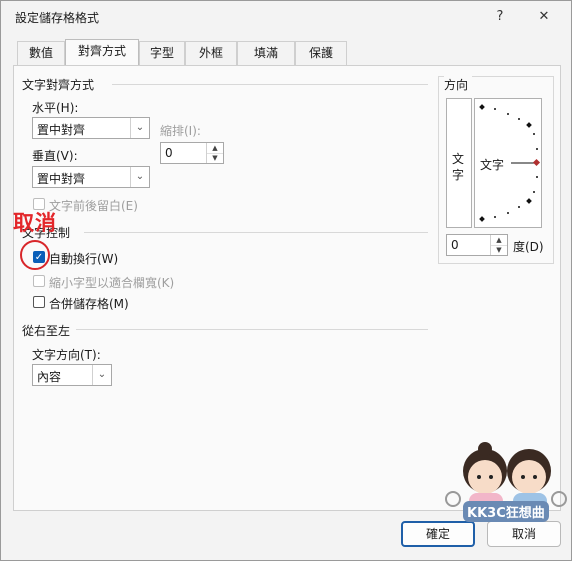  I want to click on text-alignment-heading: 文字對齊方式, so click(58, 85).